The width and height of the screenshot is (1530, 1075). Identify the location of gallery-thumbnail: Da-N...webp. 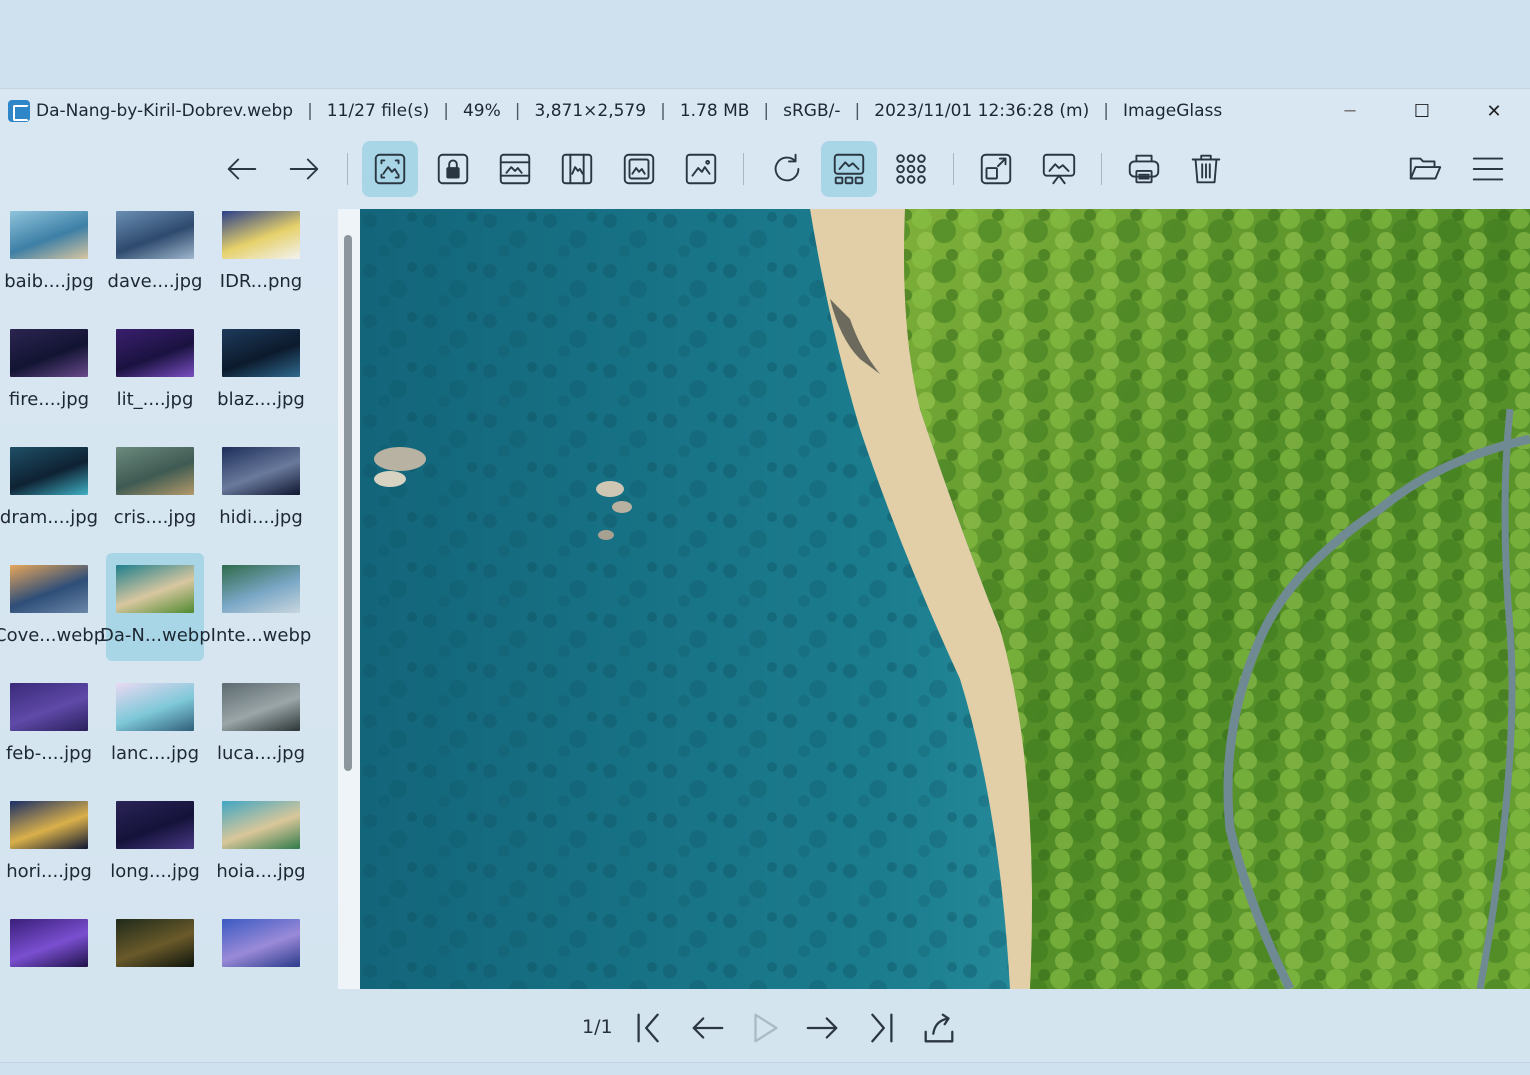
(155, 607).